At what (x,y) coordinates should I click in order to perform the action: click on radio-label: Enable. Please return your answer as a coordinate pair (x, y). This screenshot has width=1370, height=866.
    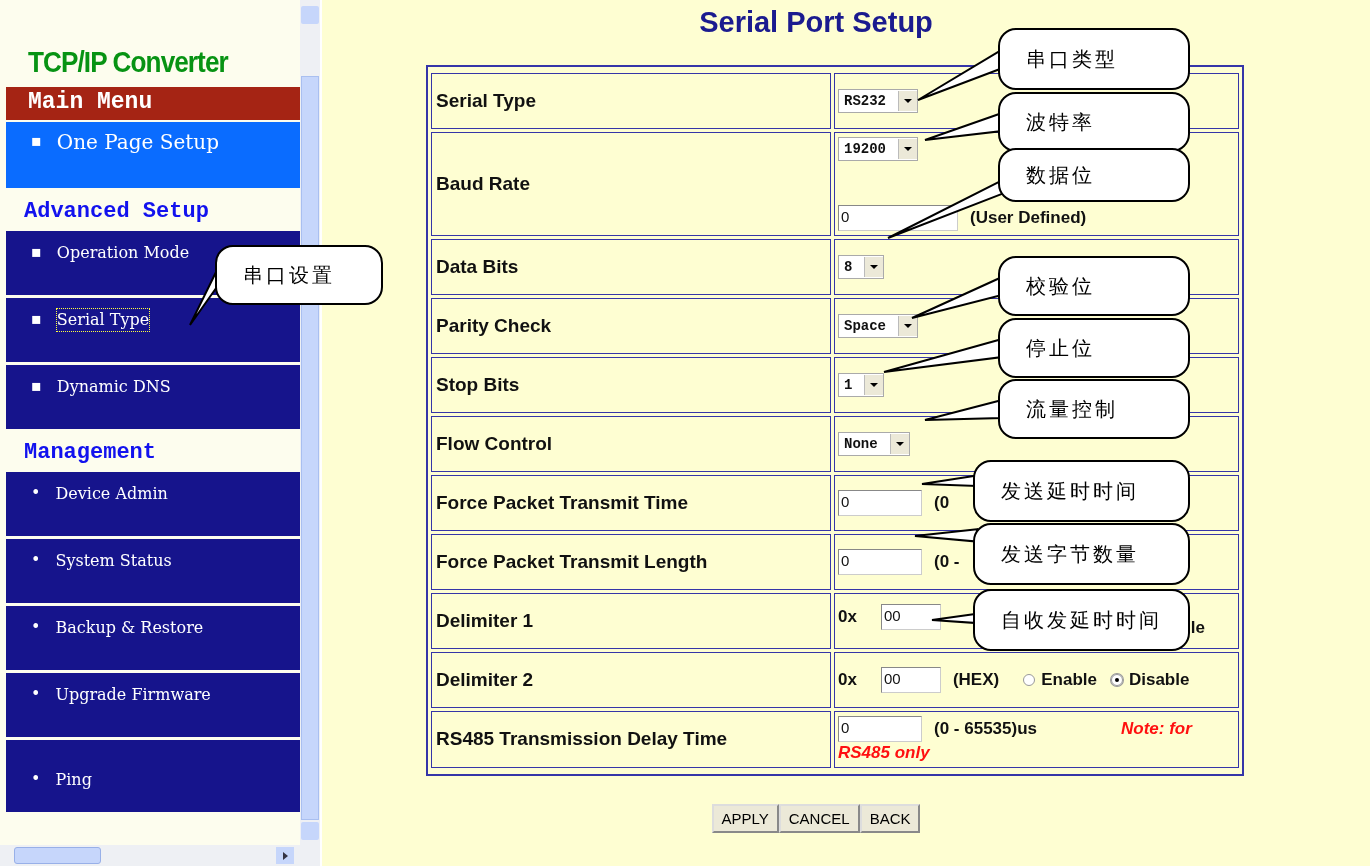
    Looking at the image, I should click on (1069, 680).